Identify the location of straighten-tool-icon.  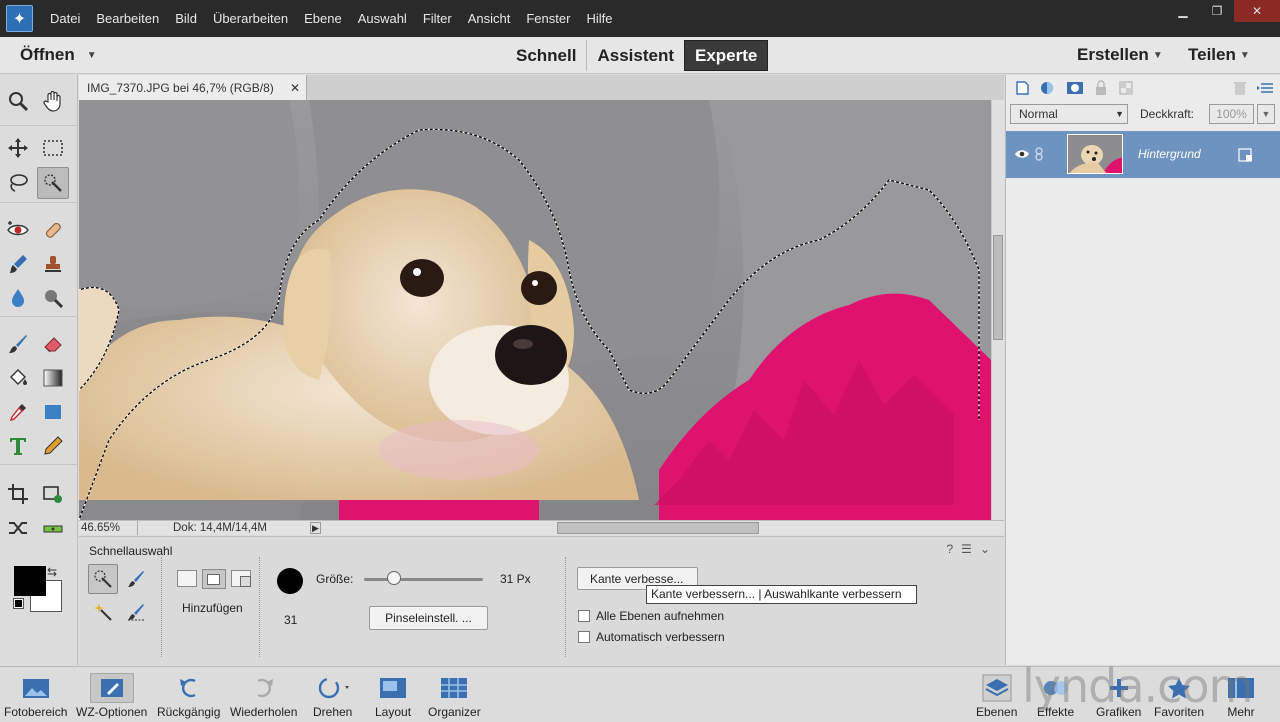
(53, 528).